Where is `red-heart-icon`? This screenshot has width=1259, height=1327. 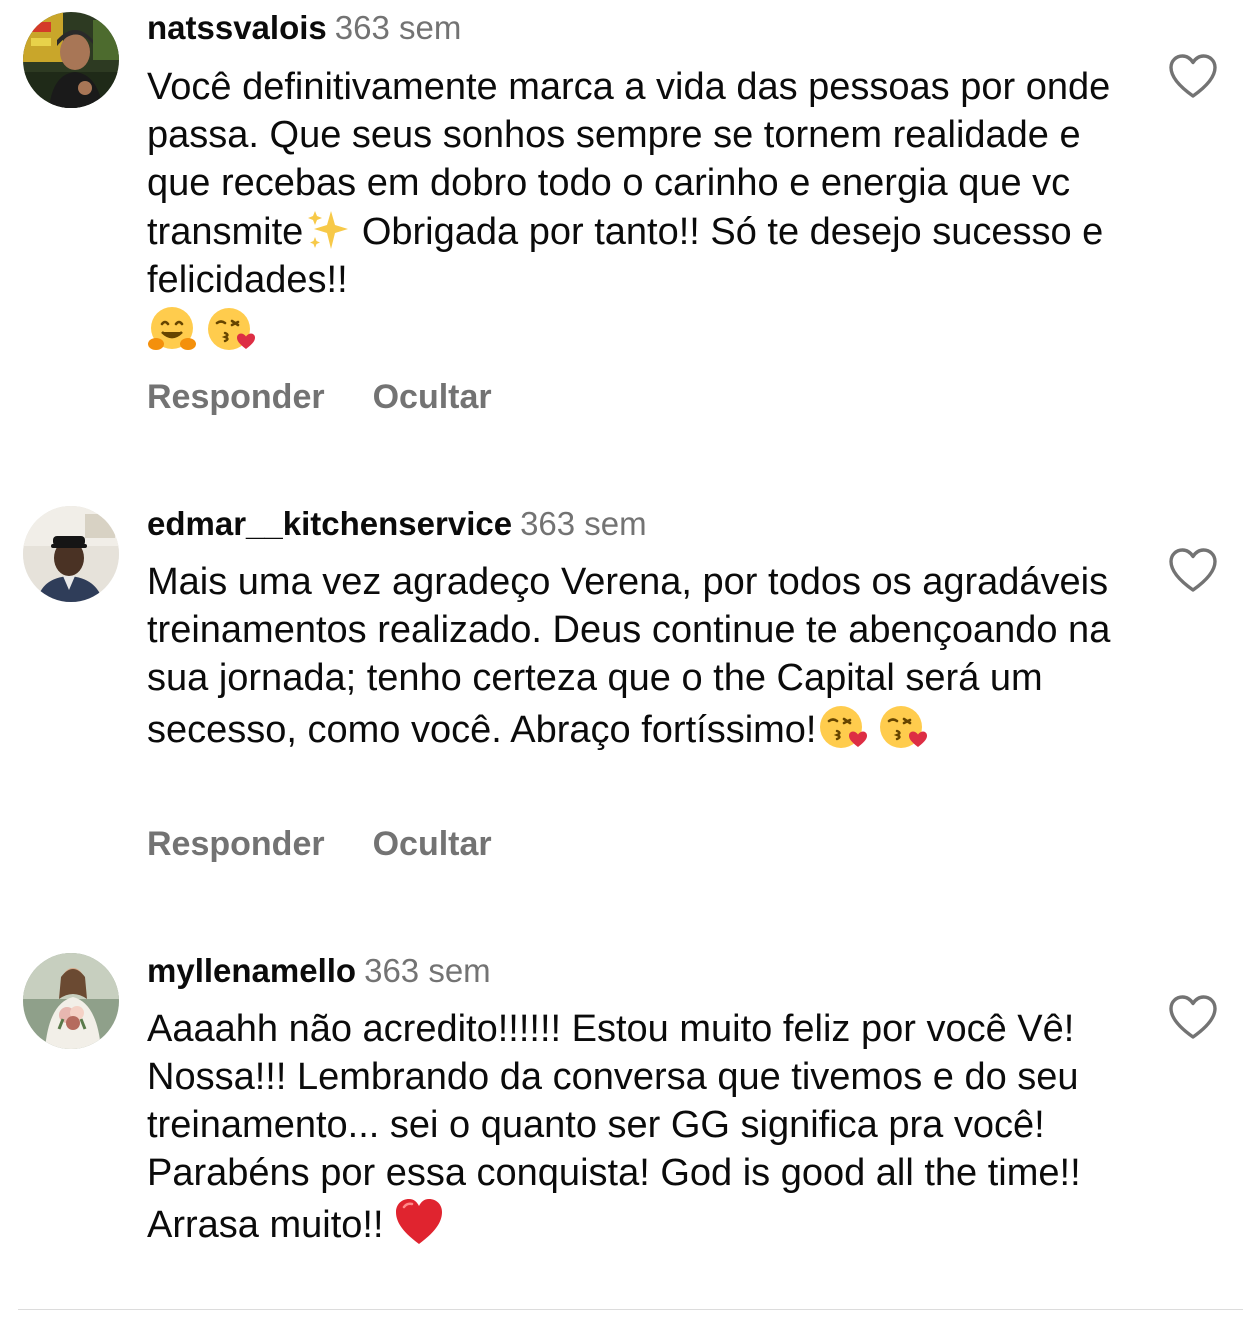 red-heart-icon is located at coordinates (419, 1222).